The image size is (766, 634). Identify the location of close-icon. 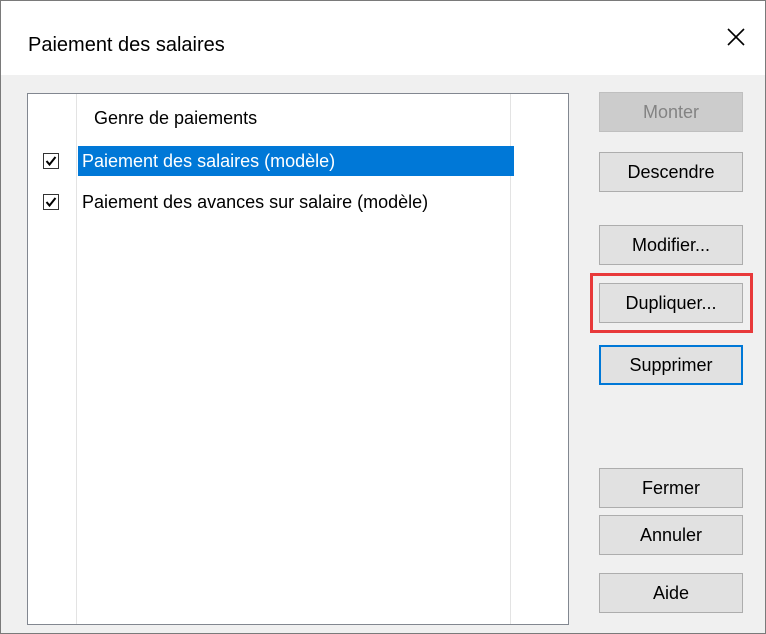
(736, 37).